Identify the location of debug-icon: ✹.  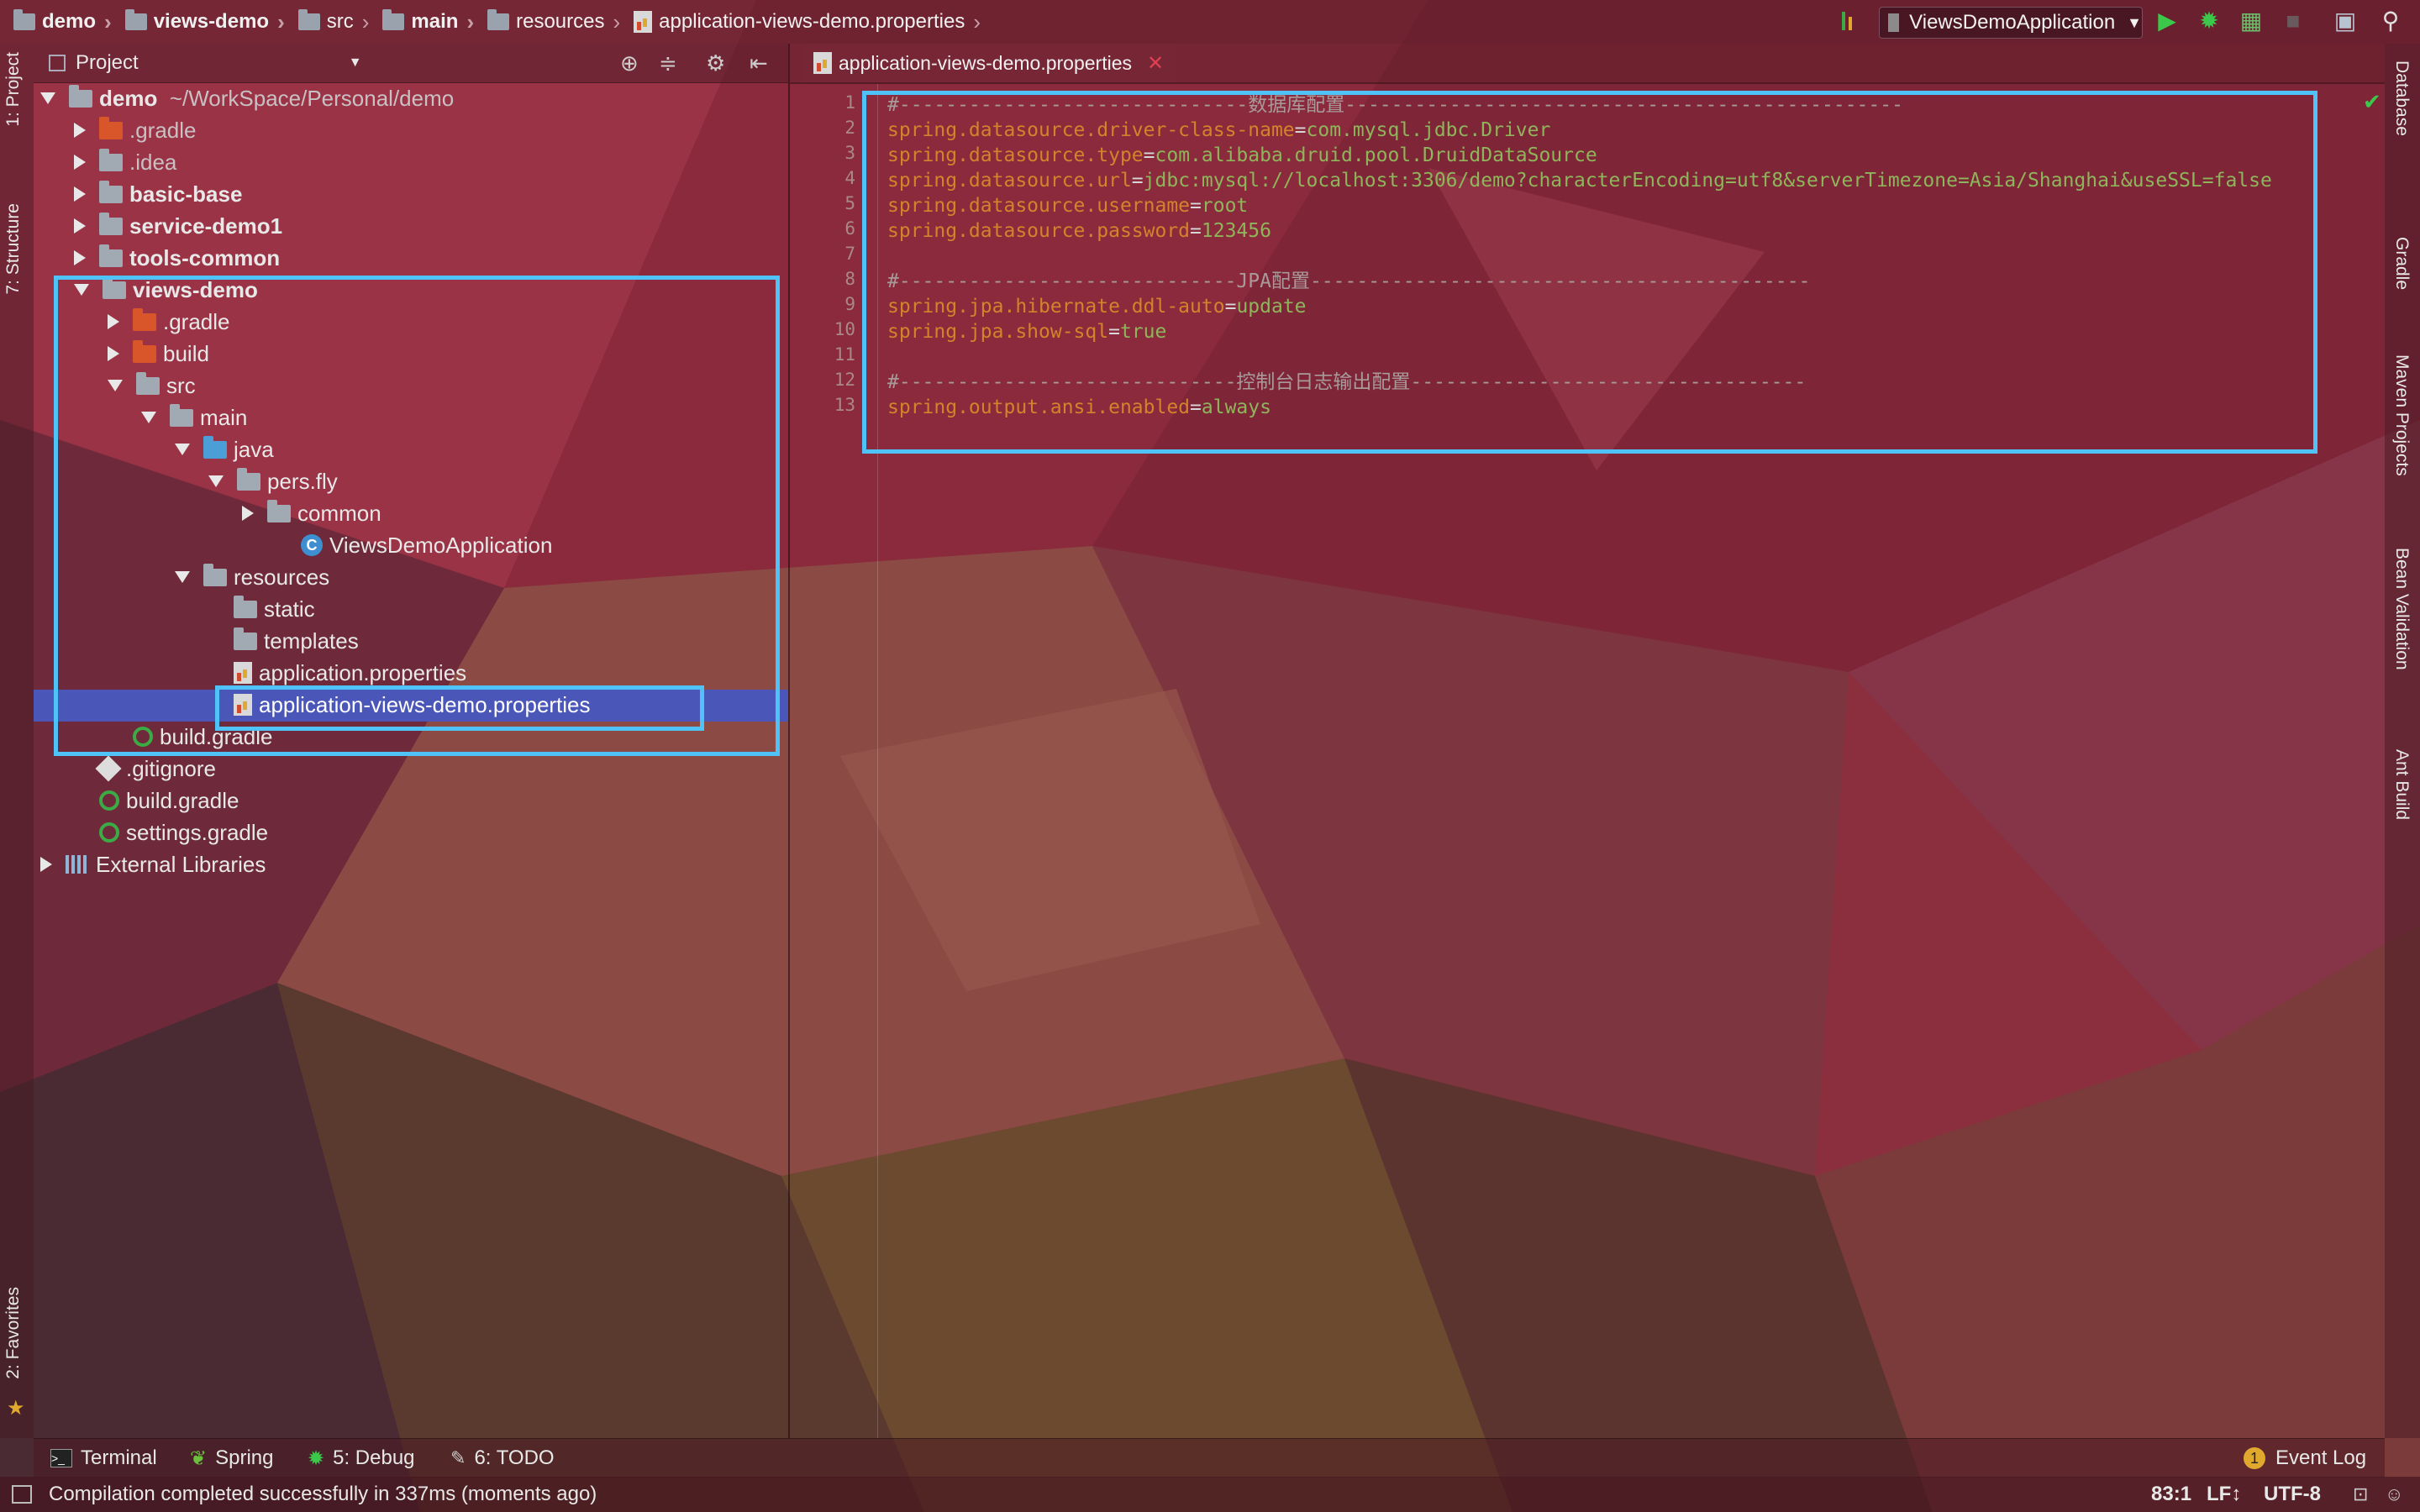
(2209, 21).